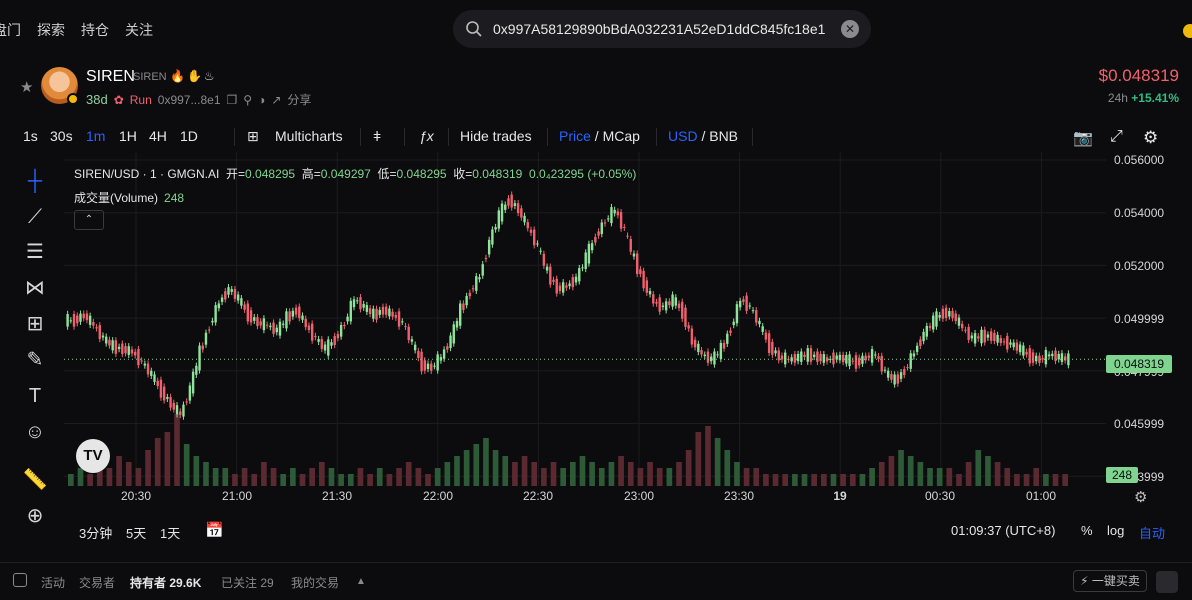  Describe the element at coordinates (35, 217) in the screenshot. I see `trendline-icon: ⟋` at that location.